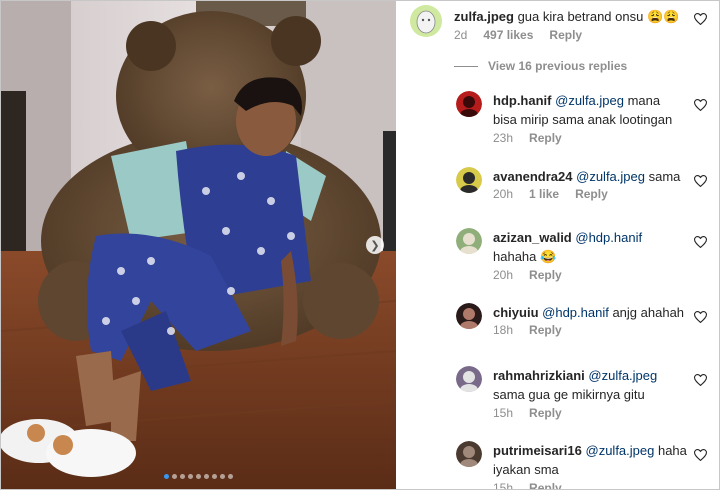 This screenshot has width=720, height=490. Describe the element at coordinates (532, 237) in the screenshot. I see `comment-username: azizan_walid` at that location.